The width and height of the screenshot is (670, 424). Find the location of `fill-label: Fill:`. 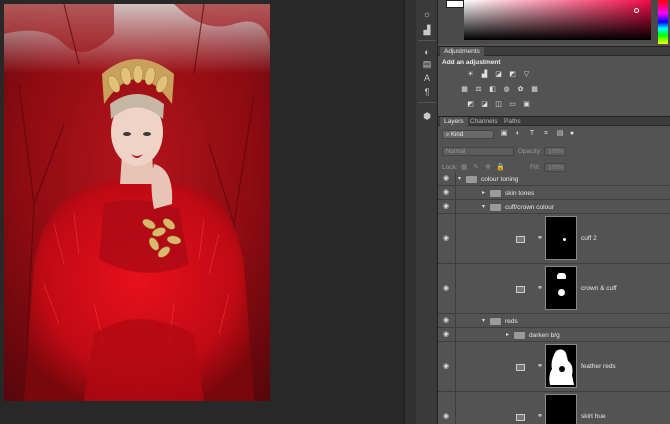

fill-label: Fill: is located at coordinates (535, 167).